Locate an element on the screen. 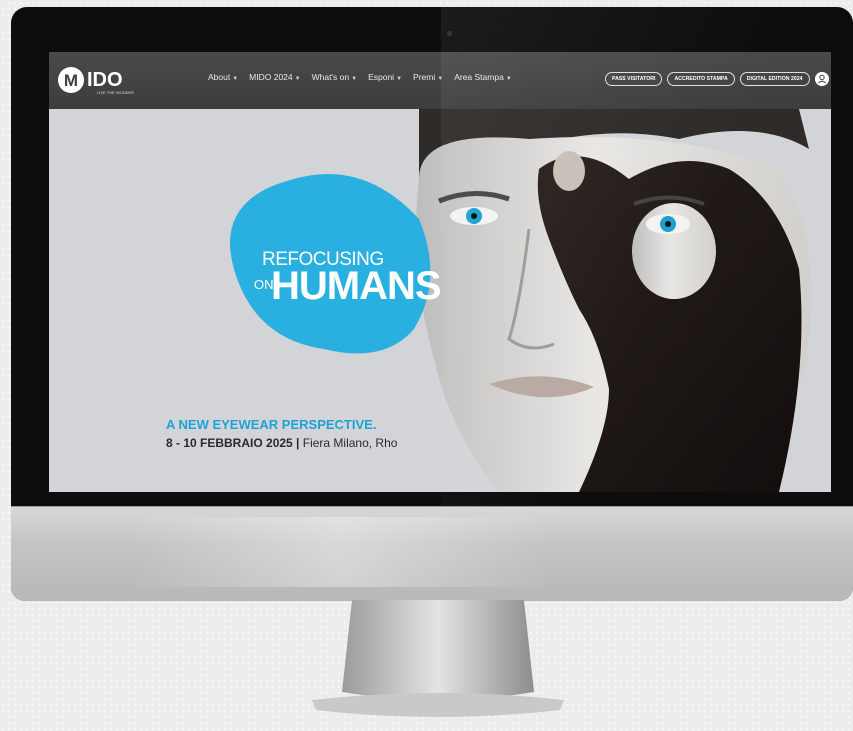  camera-dot is located at coordinates (449, 33).